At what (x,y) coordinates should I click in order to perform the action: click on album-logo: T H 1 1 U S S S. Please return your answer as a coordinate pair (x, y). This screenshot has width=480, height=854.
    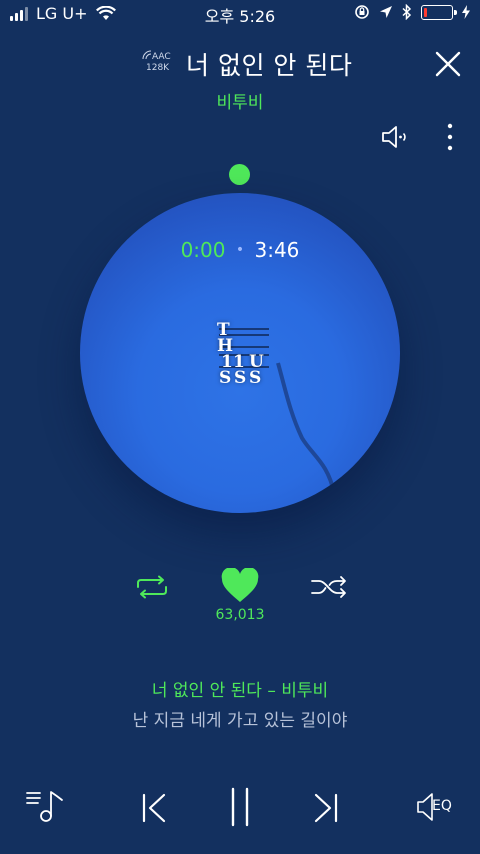
    Looking at the image, I should click on (245, 355).